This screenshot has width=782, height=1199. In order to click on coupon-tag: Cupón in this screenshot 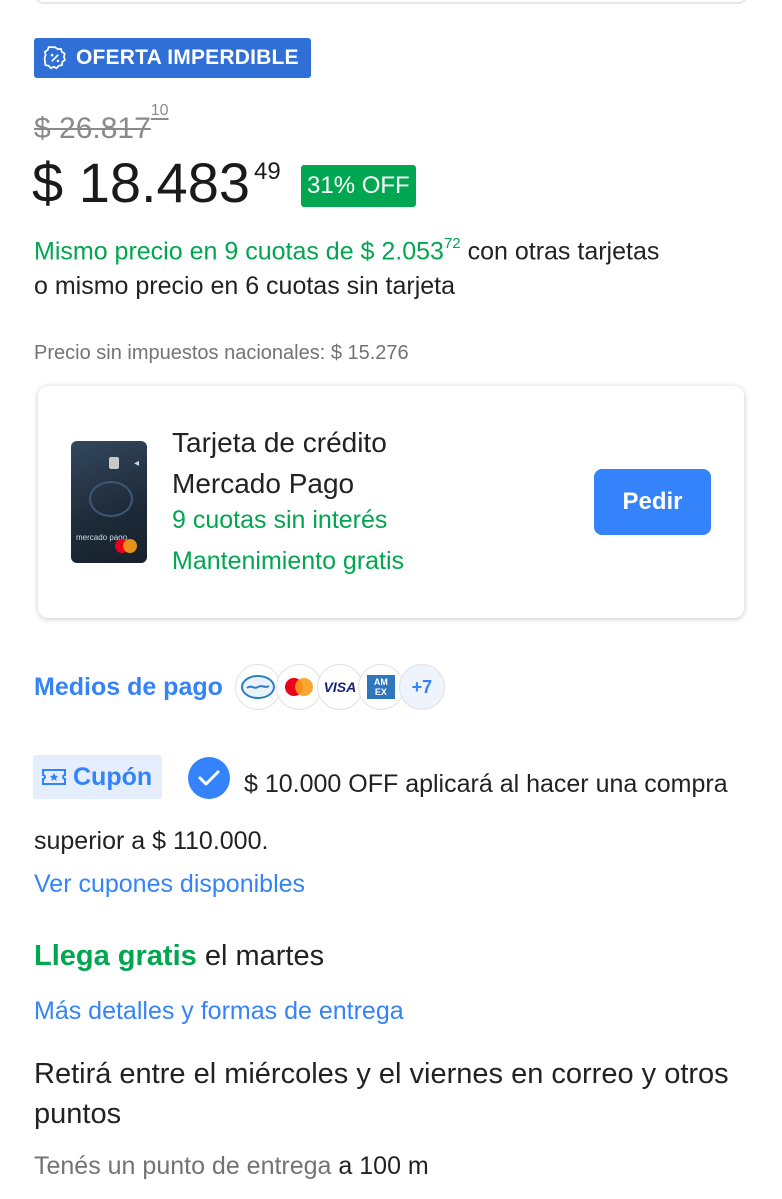, I will do `click(98, 777)`.